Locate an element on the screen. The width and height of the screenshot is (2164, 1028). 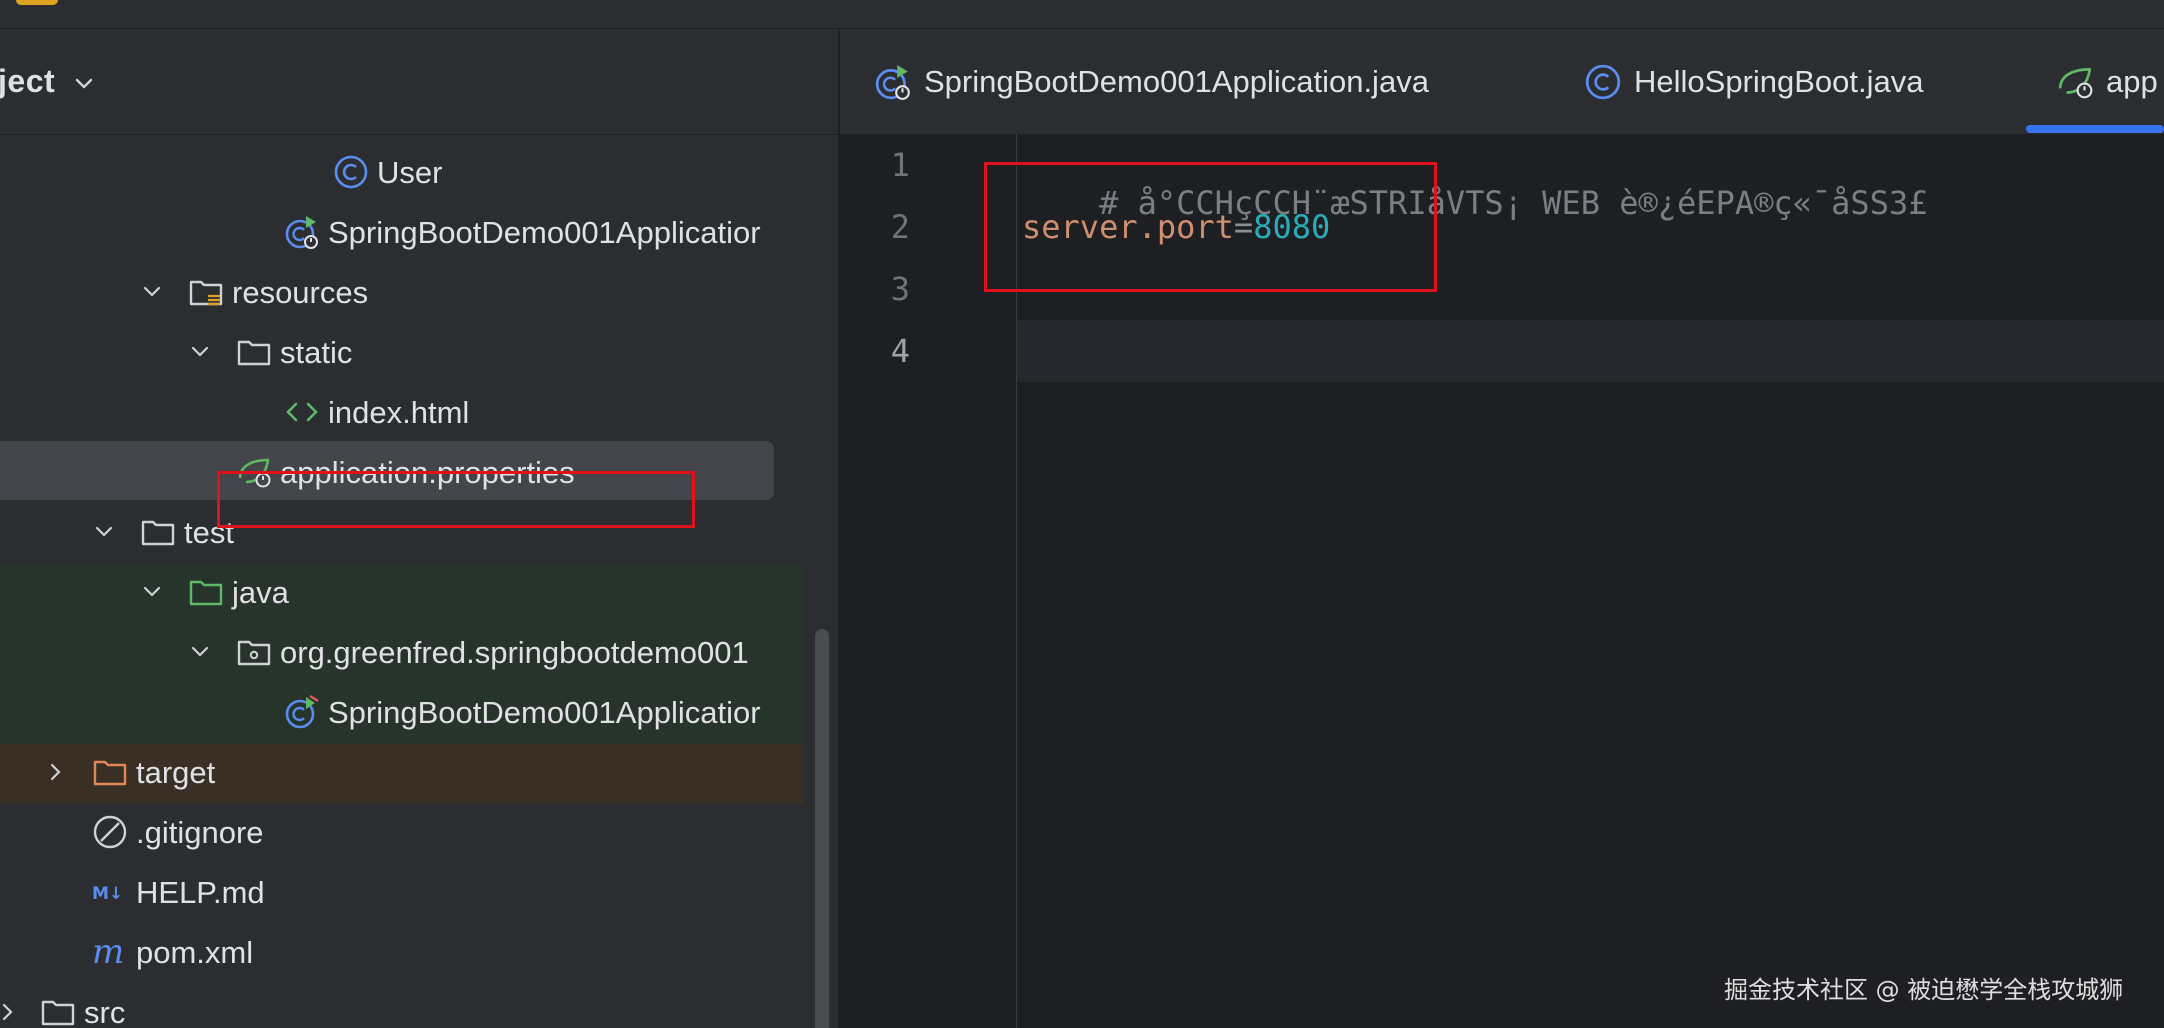
tree-item-test: test is located at coordinates (163, 532).